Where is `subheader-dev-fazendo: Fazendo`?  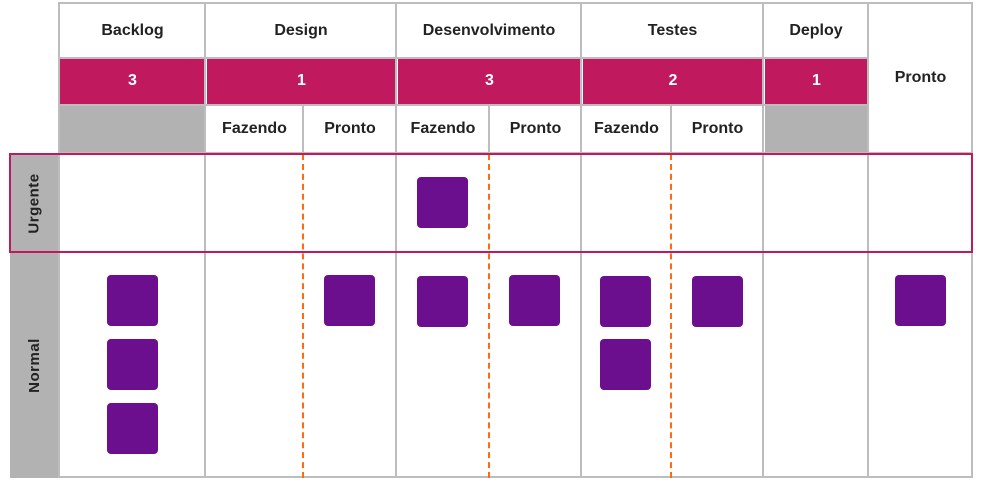
subheader-dev-fazendo: Fazendo is located at coordinates (443, 128).